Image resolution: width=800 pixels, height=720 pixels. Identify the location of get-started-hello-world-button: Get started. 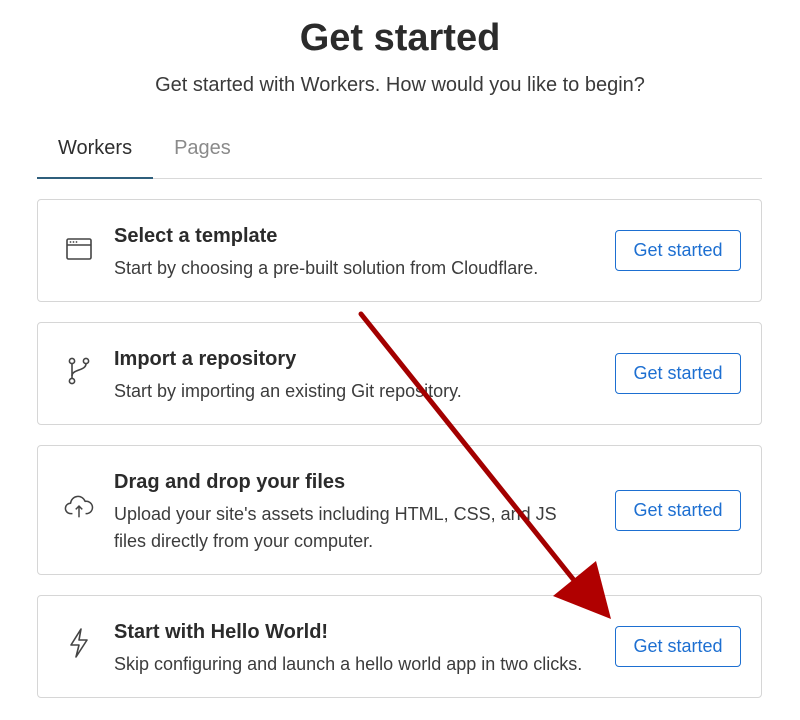
(678, 646).